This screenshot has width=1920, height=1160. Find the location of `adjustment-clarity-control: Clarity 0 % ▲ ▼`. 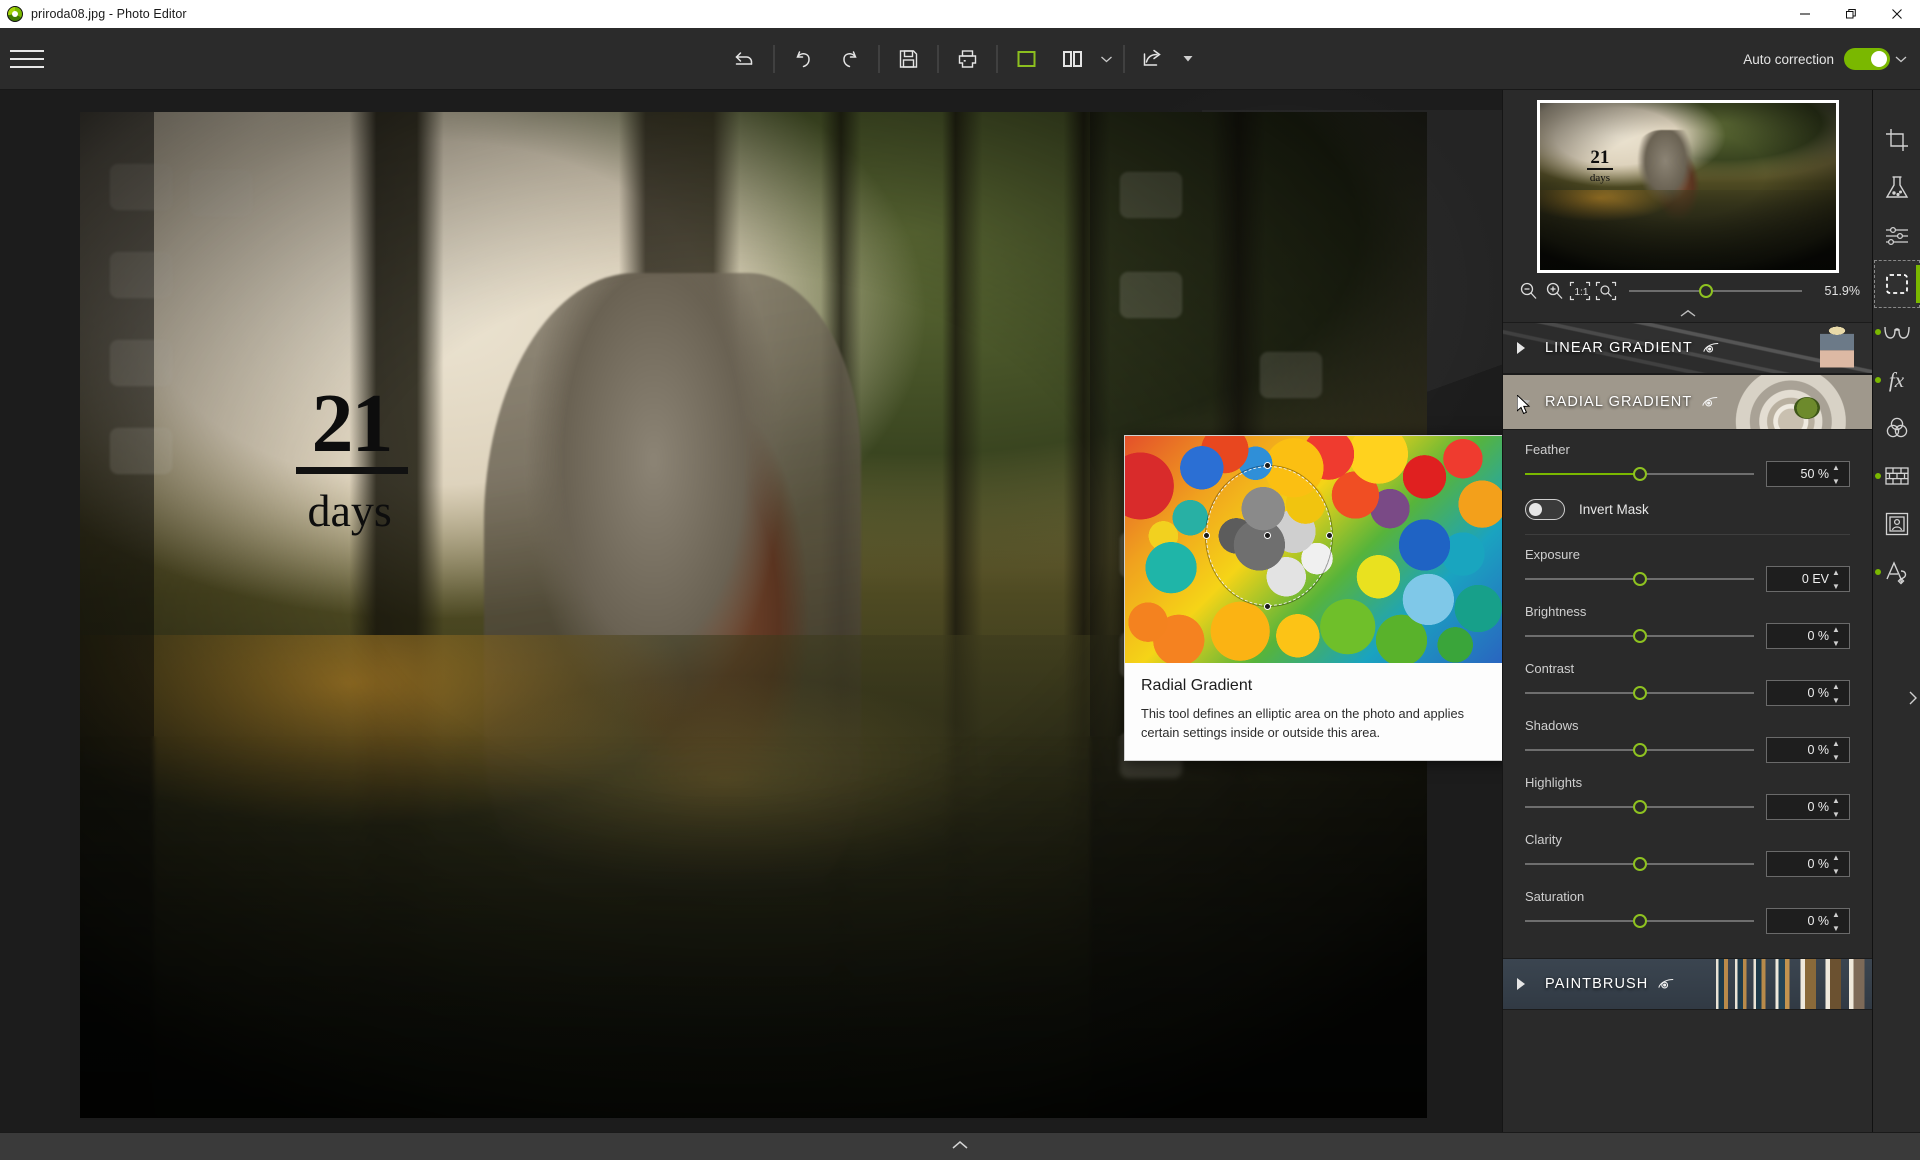

adjustment-clarity-control: Clarity 0 % ▲ ▼ is located at coordinates (1687, 854).